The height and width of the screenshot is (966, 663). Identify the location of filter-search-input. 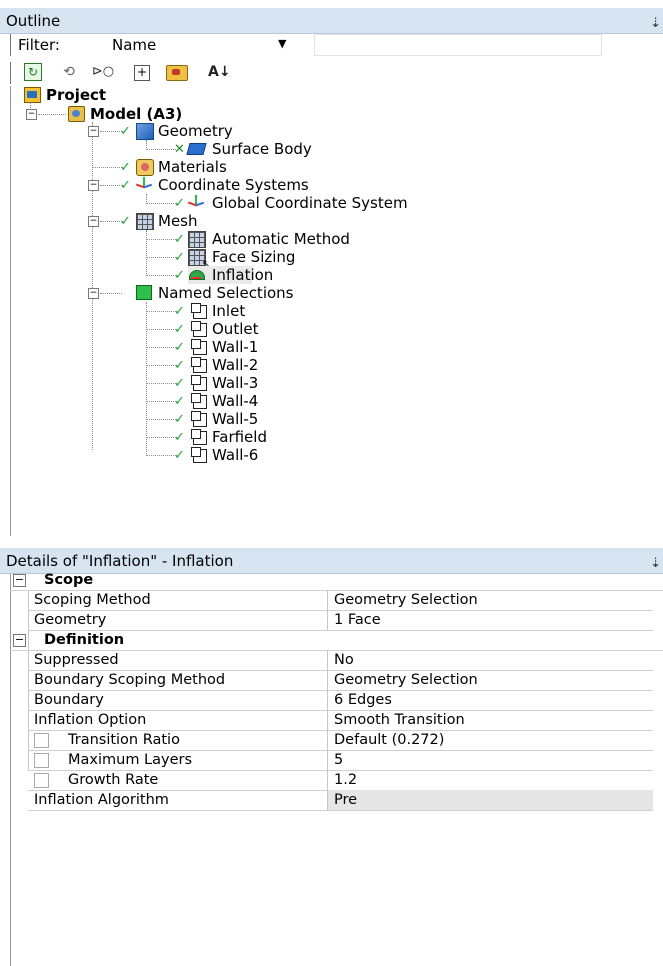
(458, 45).